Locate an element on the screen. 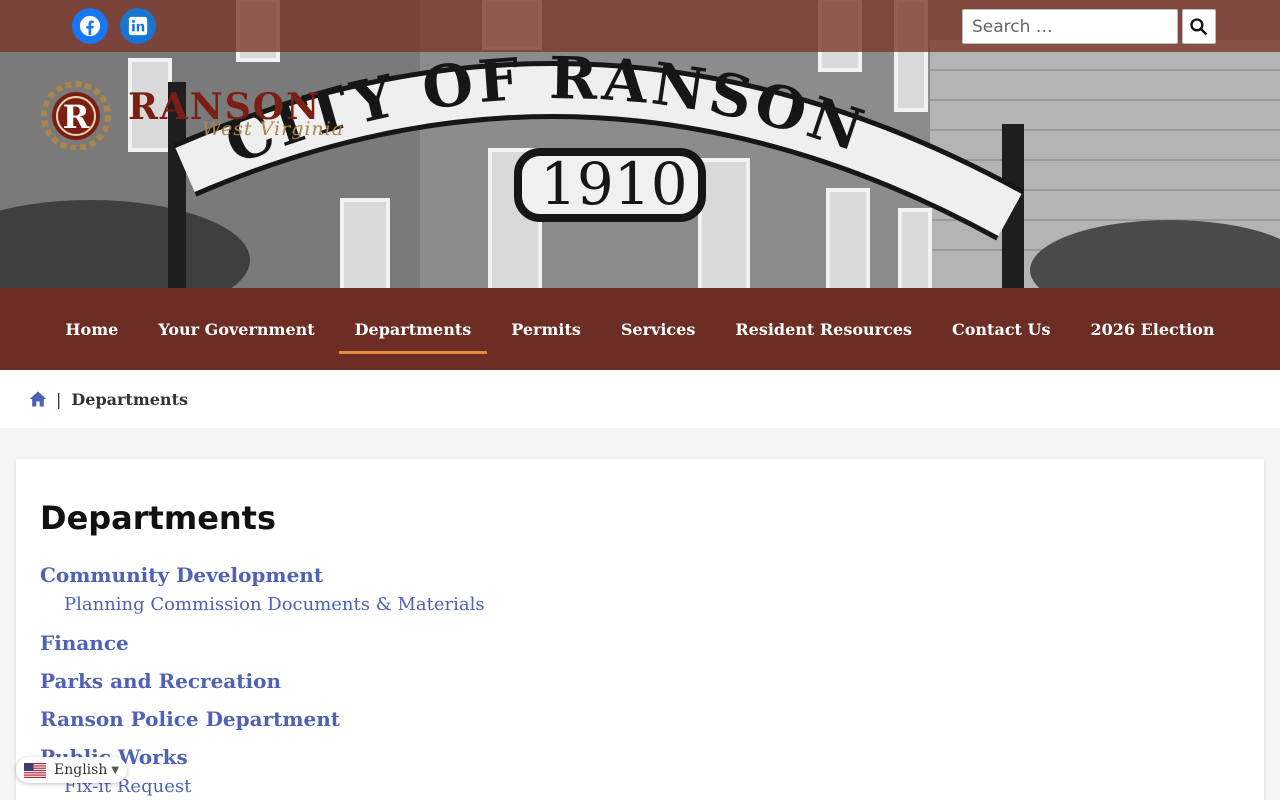  language-switcher: English ▼ is located at coordinates (72, 770).